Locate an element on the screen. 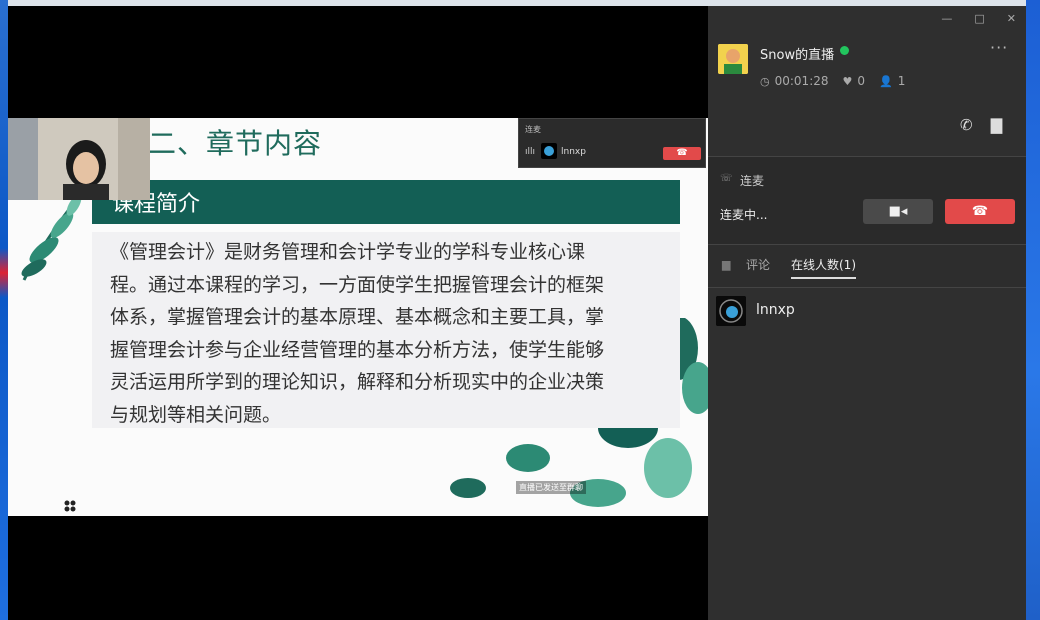  likes-stat: ♥ 0 is located at coordinates (854, 81).